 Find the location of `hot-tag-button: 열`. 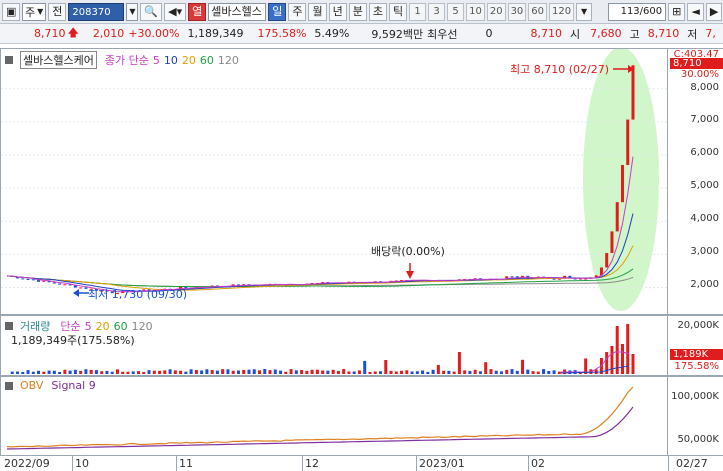

hot-tag-button: 열 is located at coordinates (197, 11).